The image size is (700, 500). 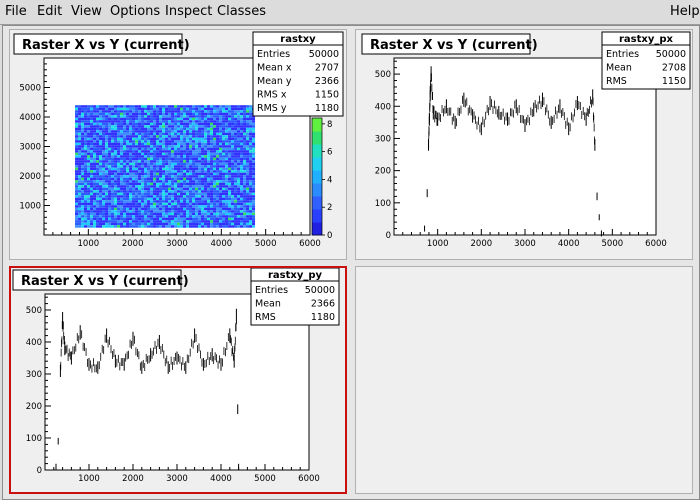 What do you see at coordinates (674, 68) in the screenshot?
I see `stats-value: 2708` at bounding box center [674, 68].